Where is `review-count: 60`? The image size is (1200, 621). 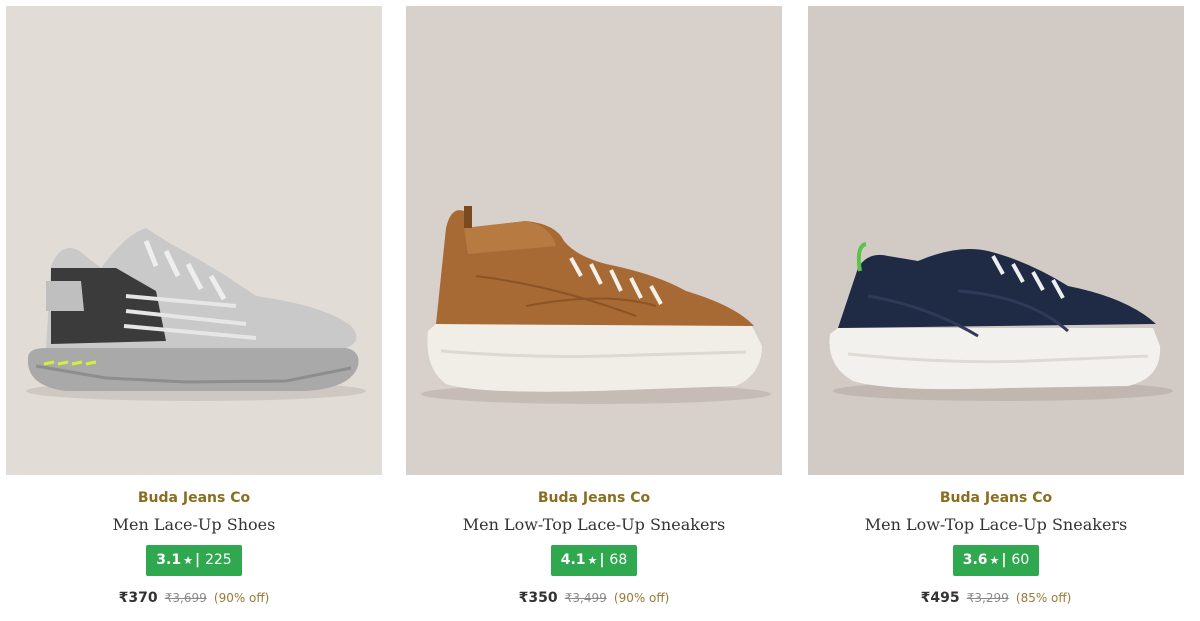
review-count: 60 is located at coordinates (1020, 560).